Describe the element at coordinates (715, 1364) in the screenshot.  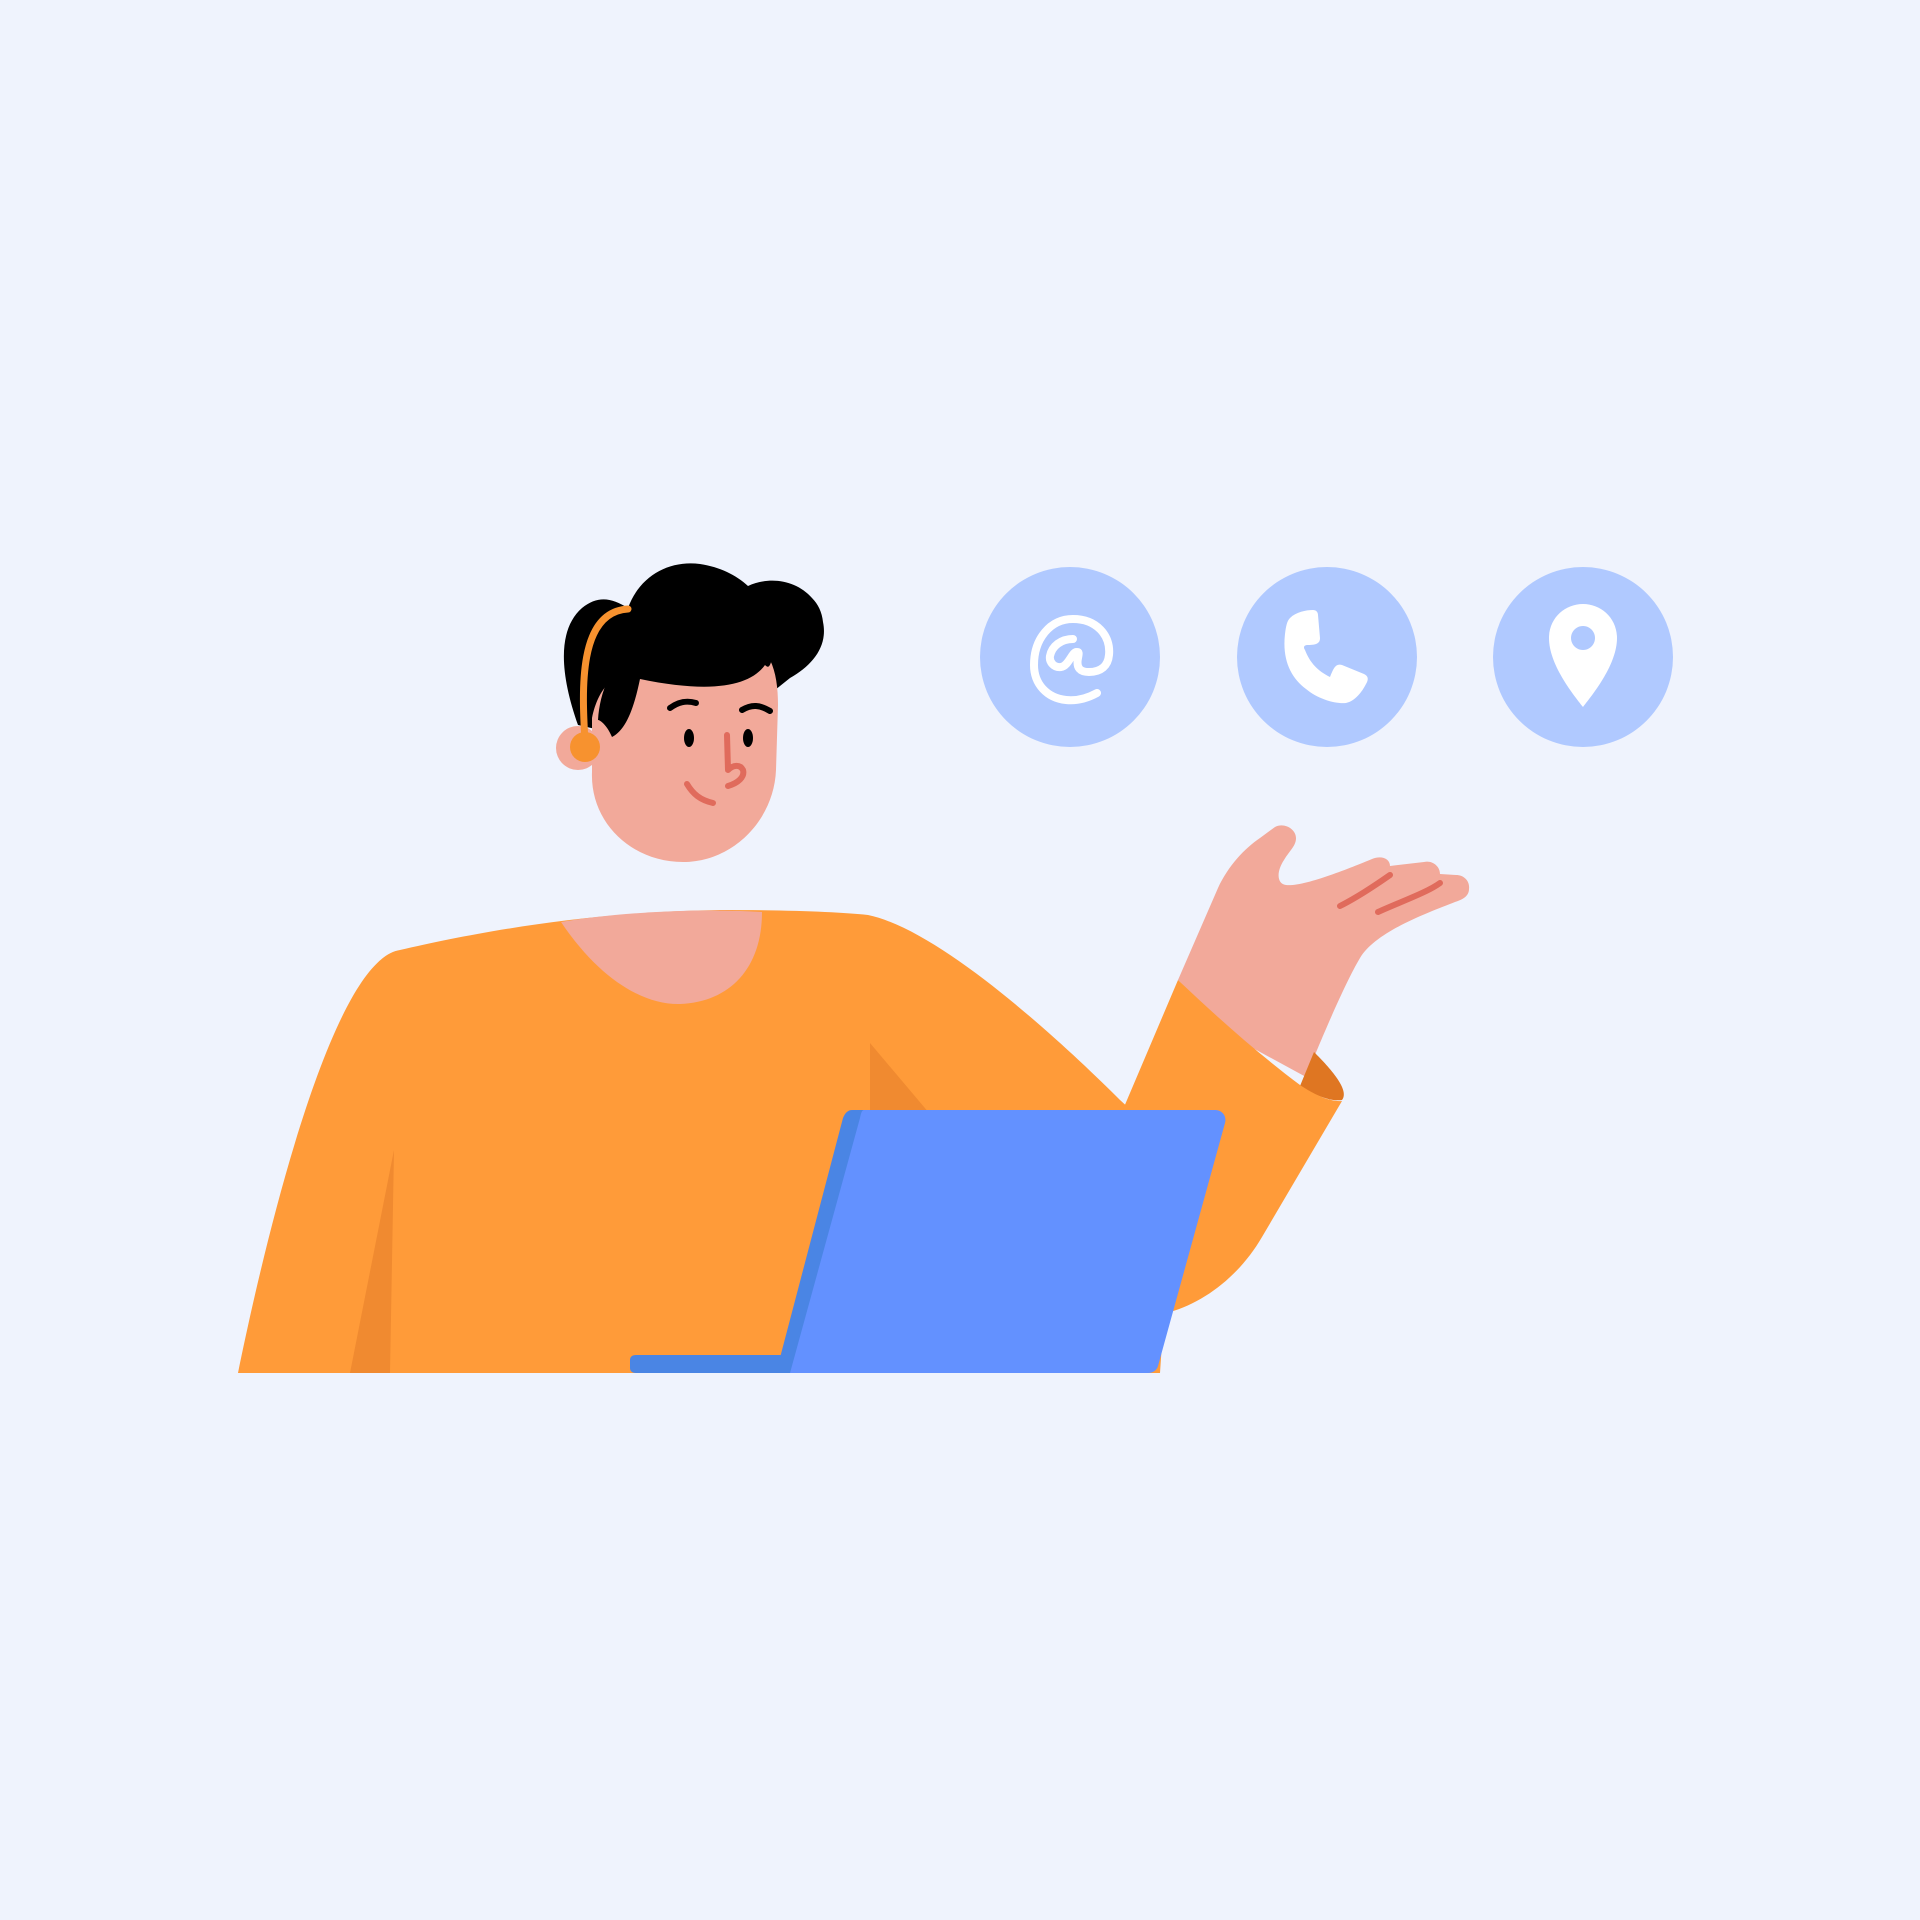
I see `laptop-base` at that location.